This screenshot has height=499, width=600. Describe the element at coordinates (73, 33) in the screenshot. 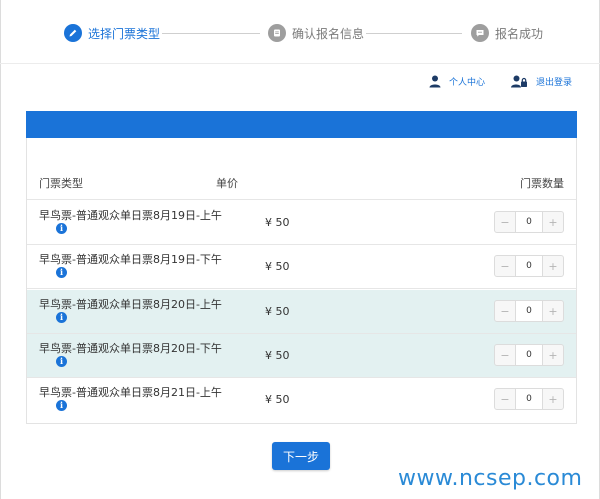

I see `pencil-icon` at that location.